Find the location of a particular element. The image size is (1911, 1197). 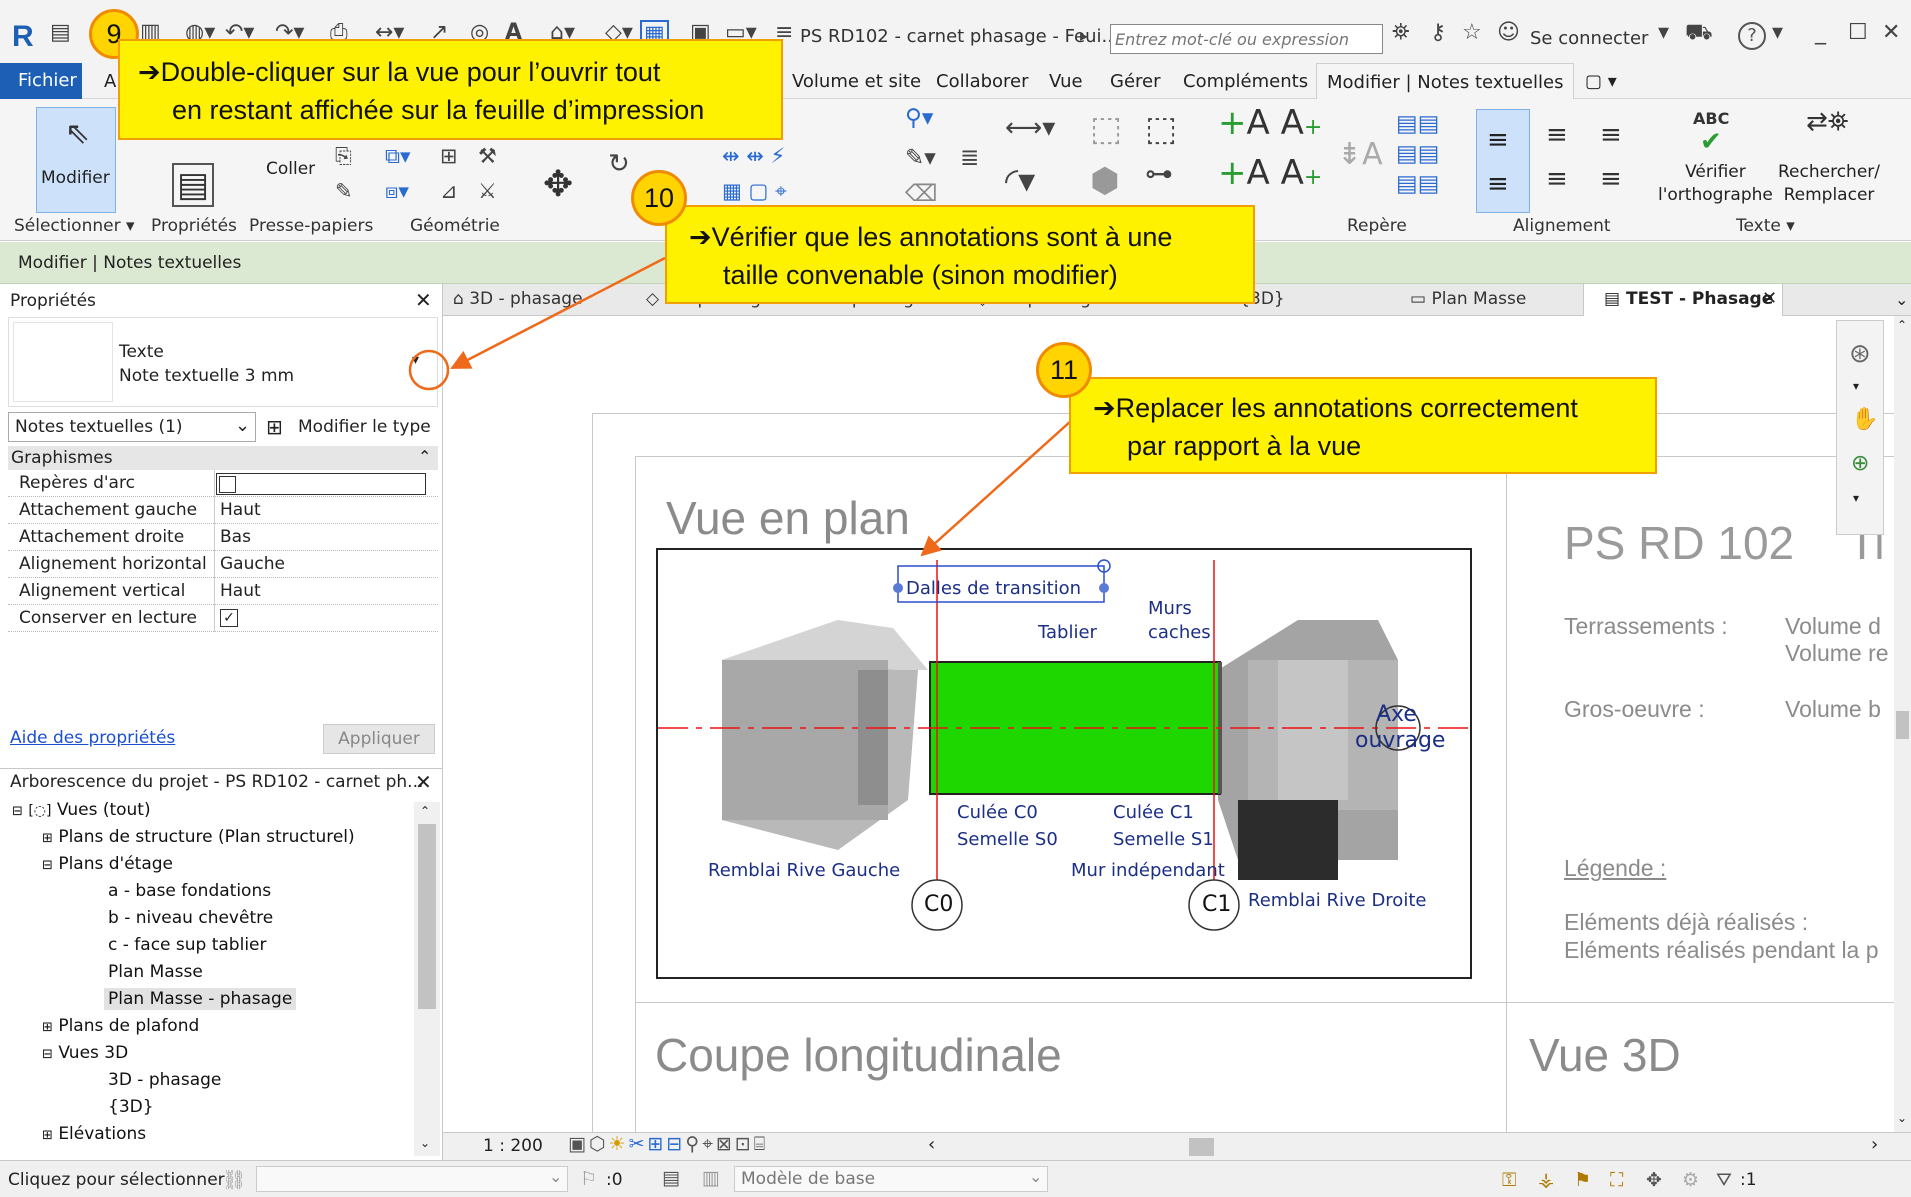

select-pinned-icon: ⚑ is located at coordinates (1582, 1180).